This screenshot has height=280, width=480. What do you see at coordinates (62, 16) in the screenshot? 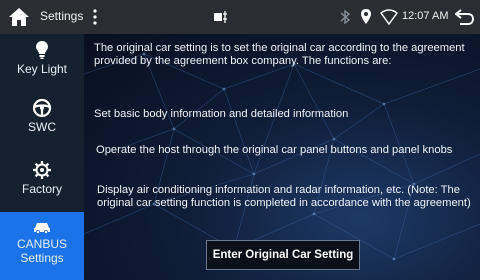
I see `app-title: Settings` at bounding box center [62, 16].